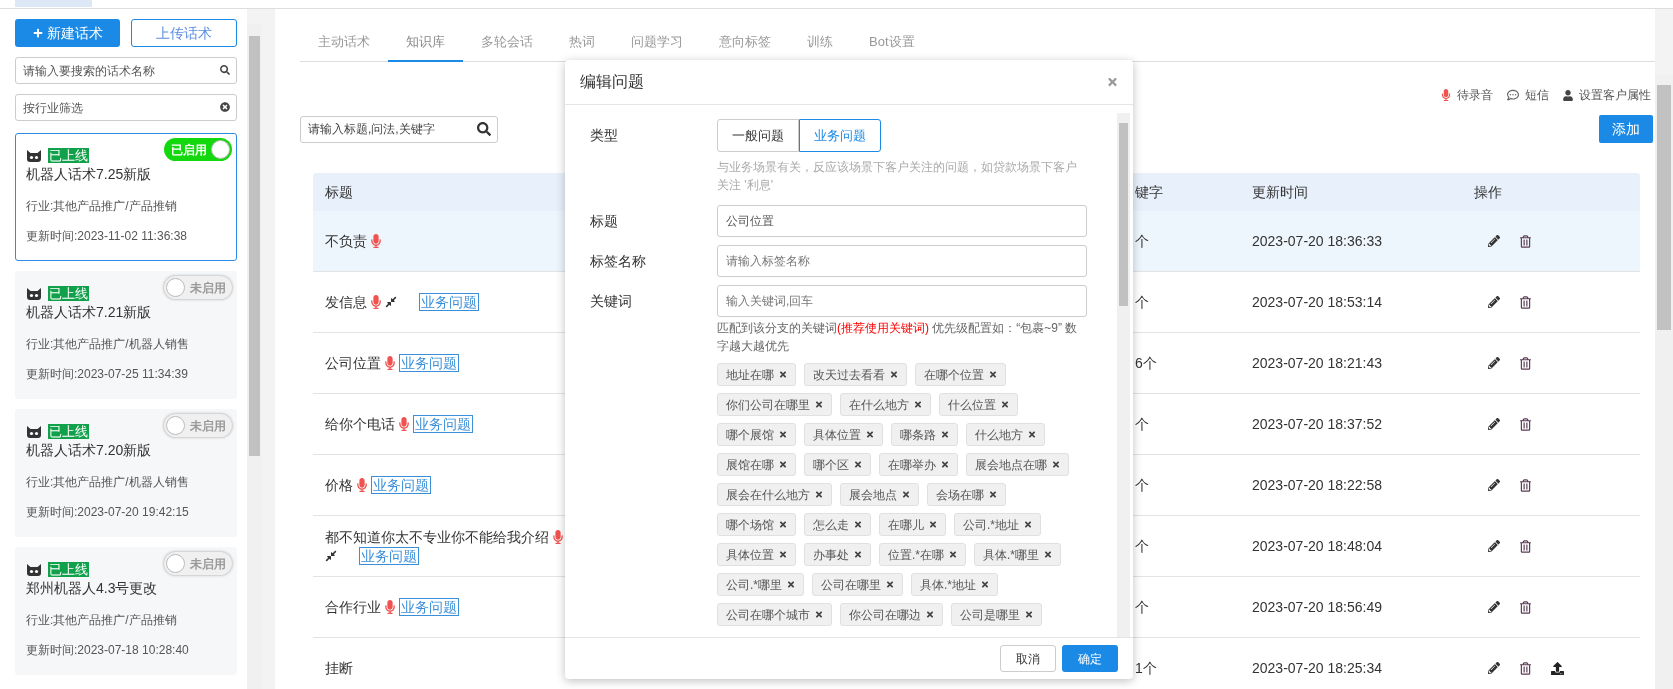 This screenshot has height=689, width=1673. I want to click on question-title: 发信息, so click(346, 302).